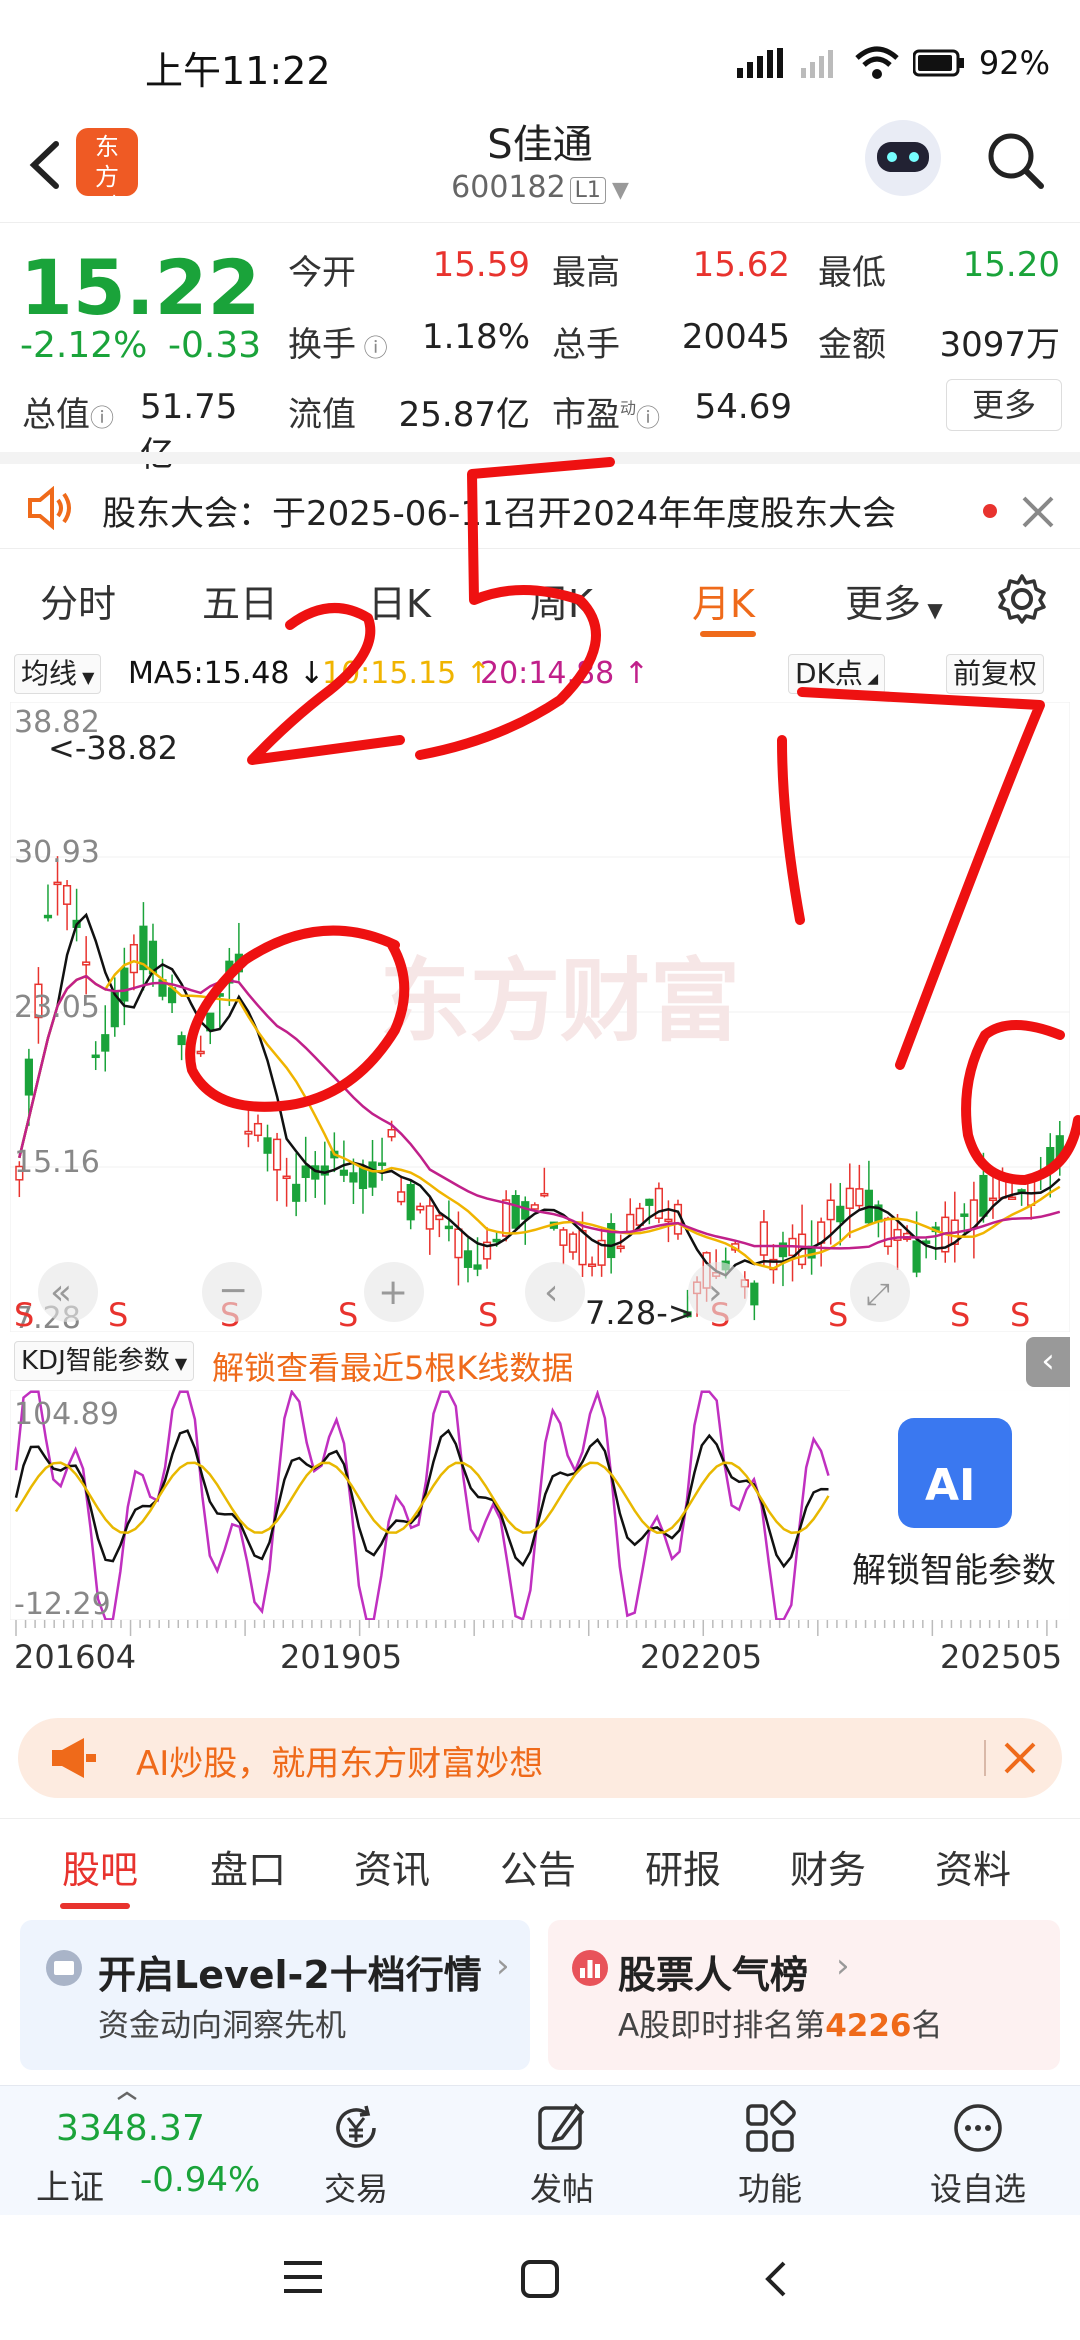 This screenshot has height=2340, width=1080. I want to click on more-quote-button: 更多, so click(1004, 405).